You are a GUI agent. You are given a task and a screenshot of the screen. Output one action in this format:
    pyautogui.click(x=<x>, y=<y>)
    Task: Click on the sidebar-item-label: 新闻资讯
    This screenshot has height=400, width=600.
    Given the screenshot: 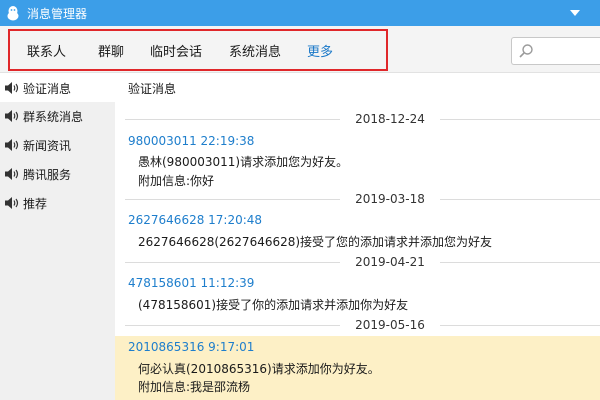 What is the action you would take?
    pyautogui.click(x=47, y=145)
    